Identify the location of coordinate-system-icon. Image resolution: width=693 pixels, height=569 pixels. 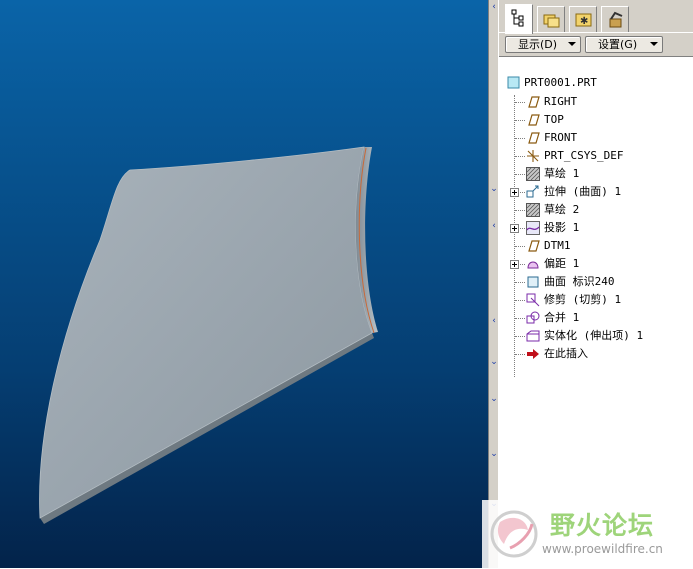
(533, 156).